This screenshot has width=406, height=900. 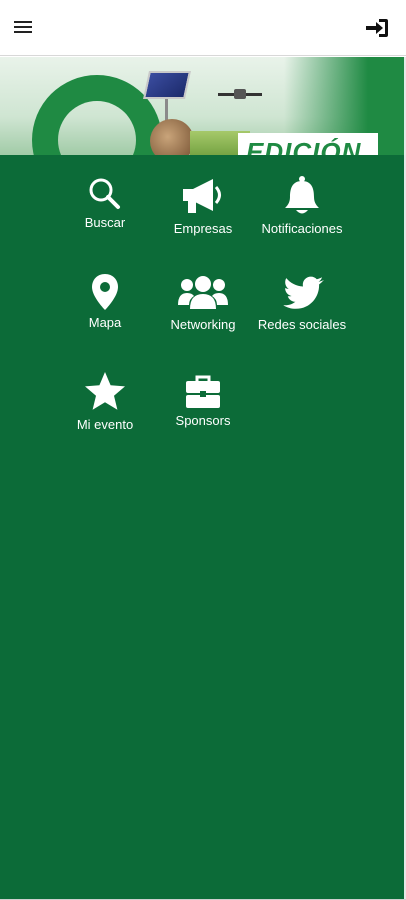 I want to click on menu-item-sponsors: Sponsors, so click(x=203, y=401).